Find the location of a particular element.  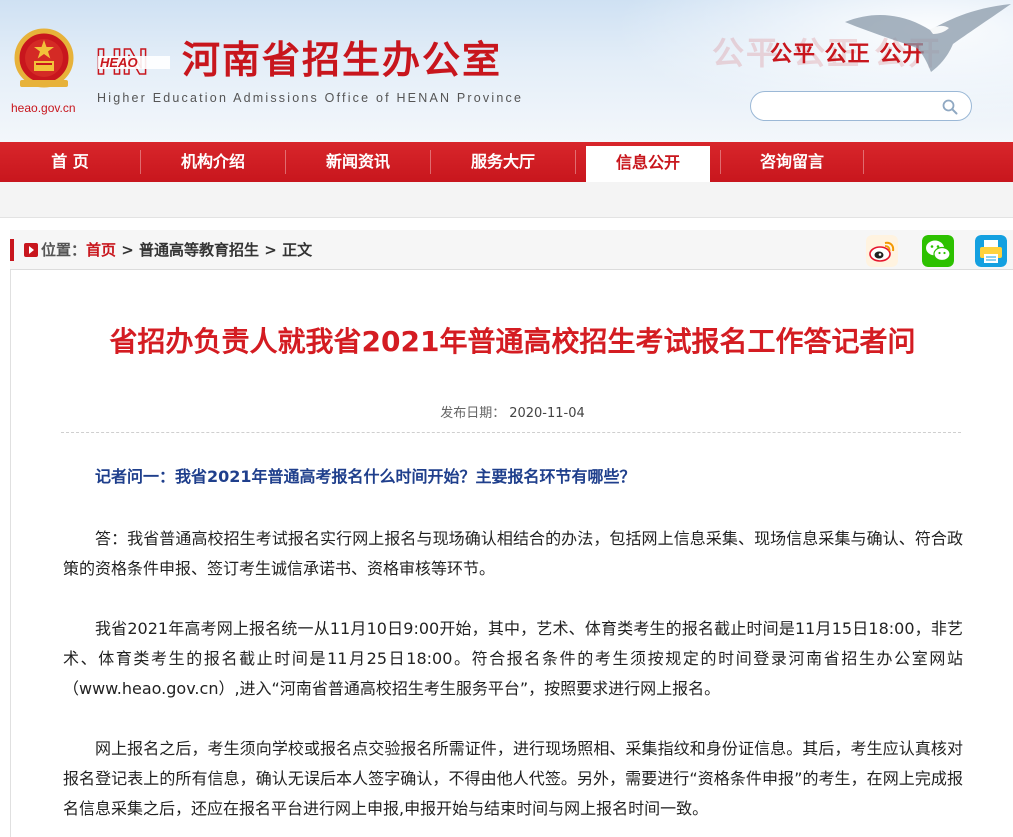

location-icon is located at coordinates (31, 250).